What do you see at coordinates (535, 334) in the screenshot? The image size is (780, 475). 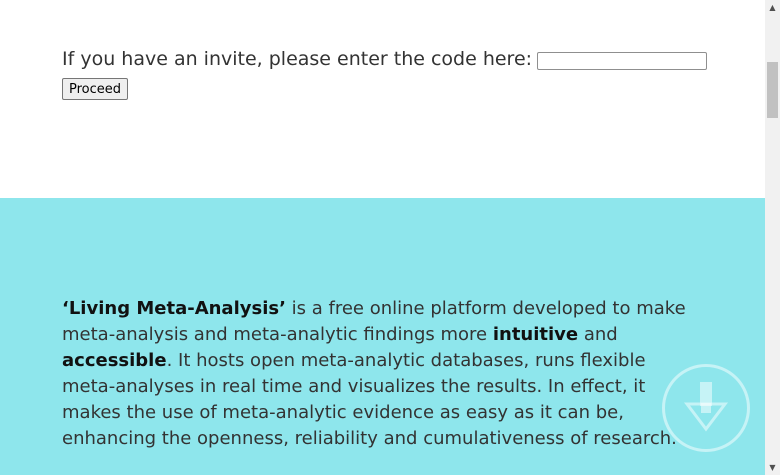 I see `about-strong-intuitive: intuitive` at bounding box center [535, 334].